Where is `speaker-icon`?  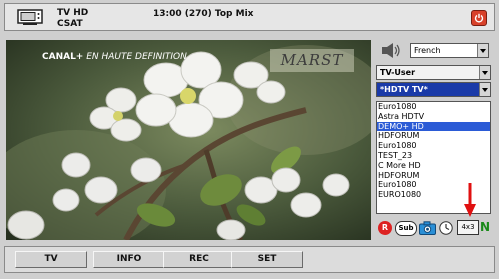 speaker-icon is located at coordinates (391, 50).